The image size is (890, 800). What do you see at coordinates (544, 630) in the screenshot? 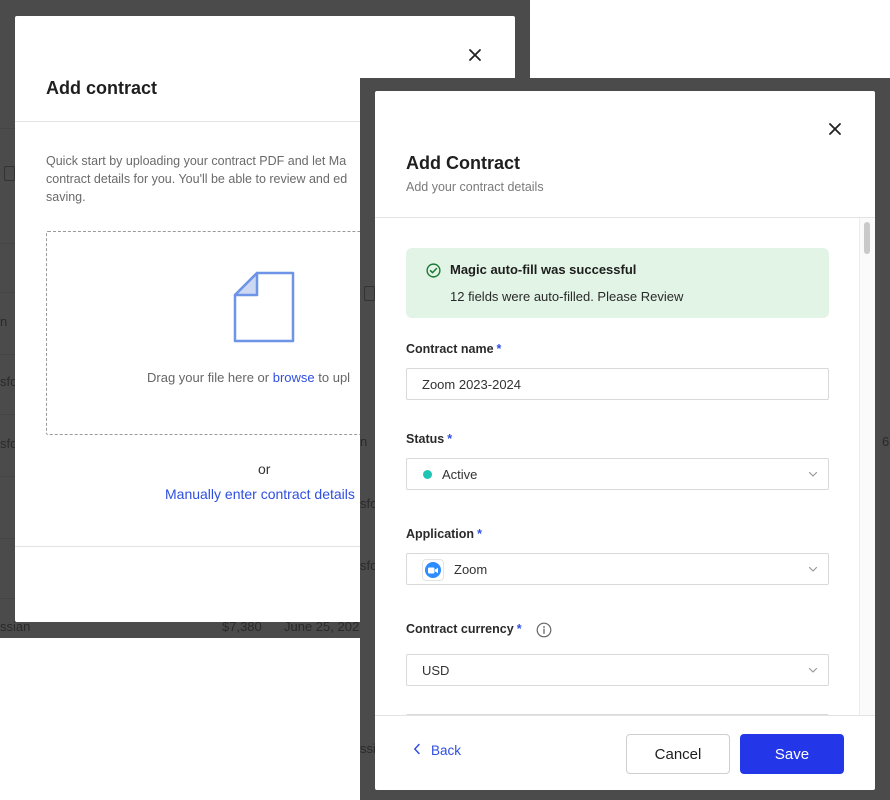
I see `info-icon` at bounding box center [544, 630].